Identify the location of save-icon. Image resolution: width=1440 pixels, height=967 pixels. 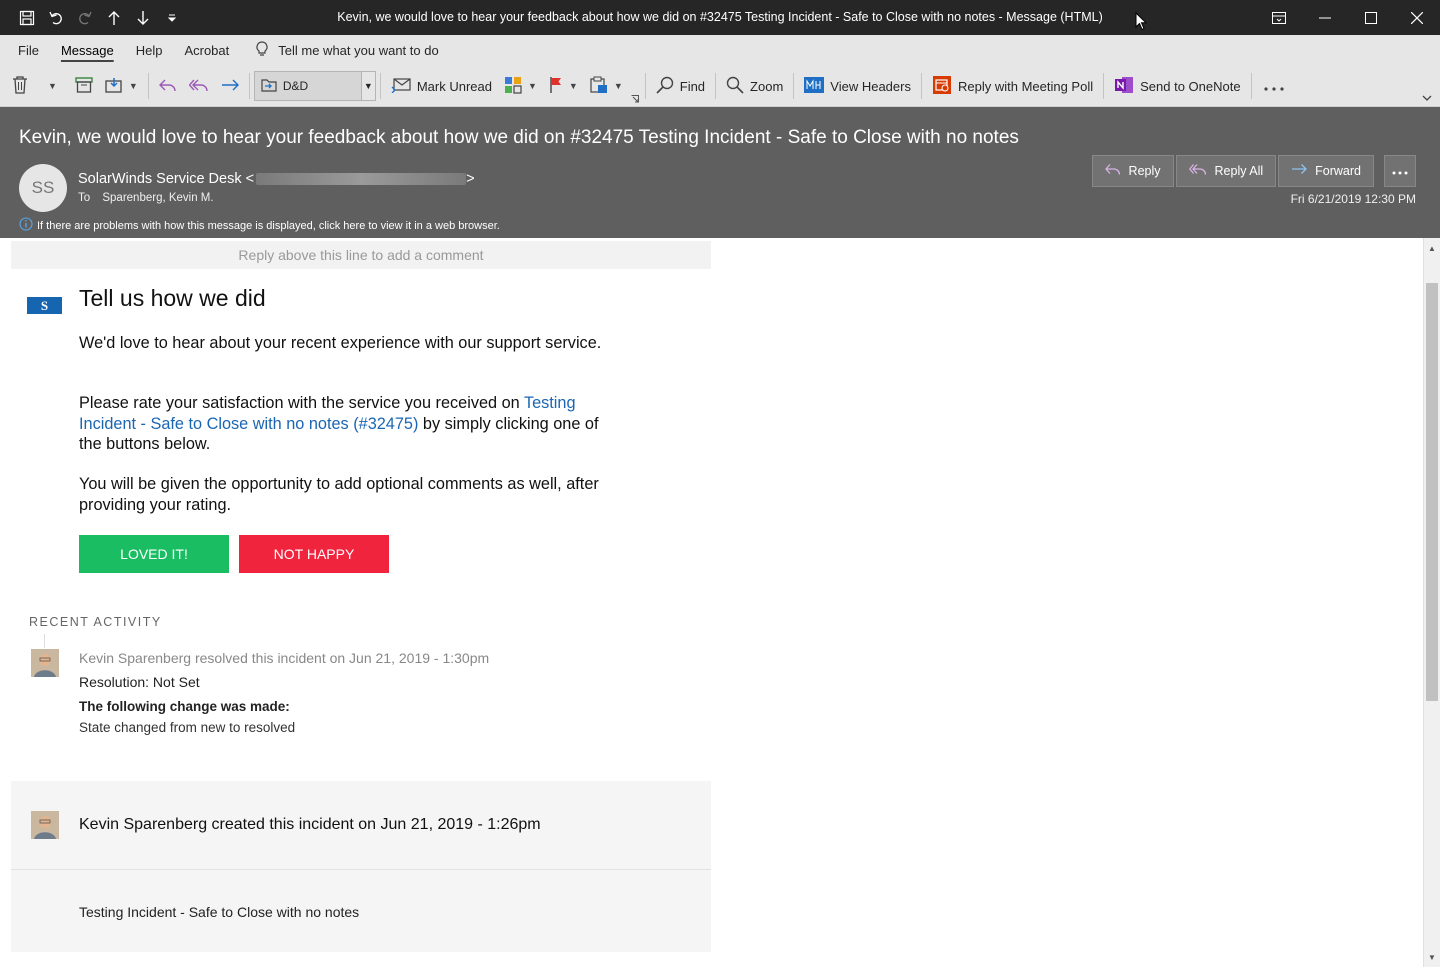
(26, 17).